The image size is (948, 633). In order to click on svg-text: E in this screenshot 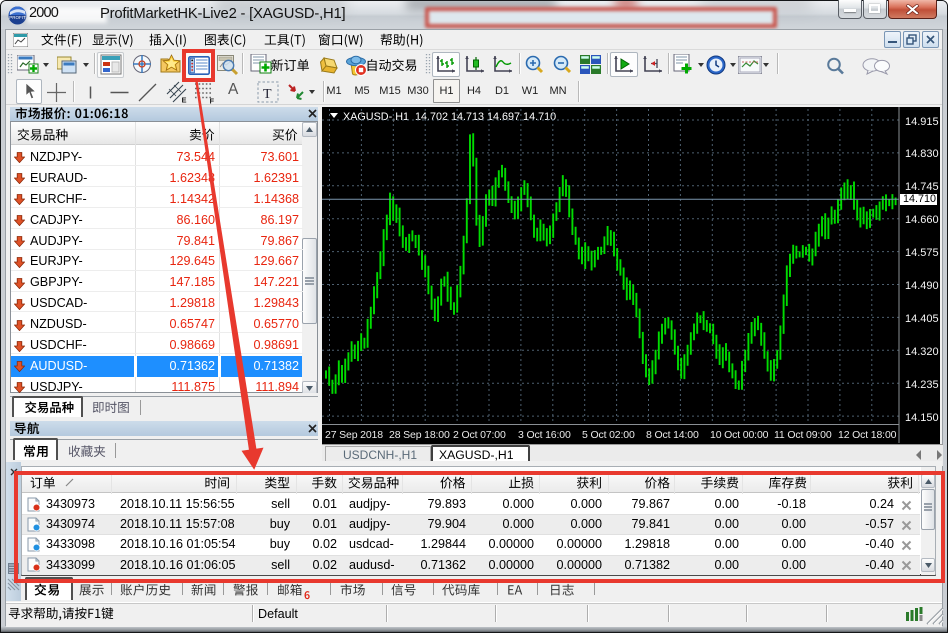, I will do `click(184, 100)`.